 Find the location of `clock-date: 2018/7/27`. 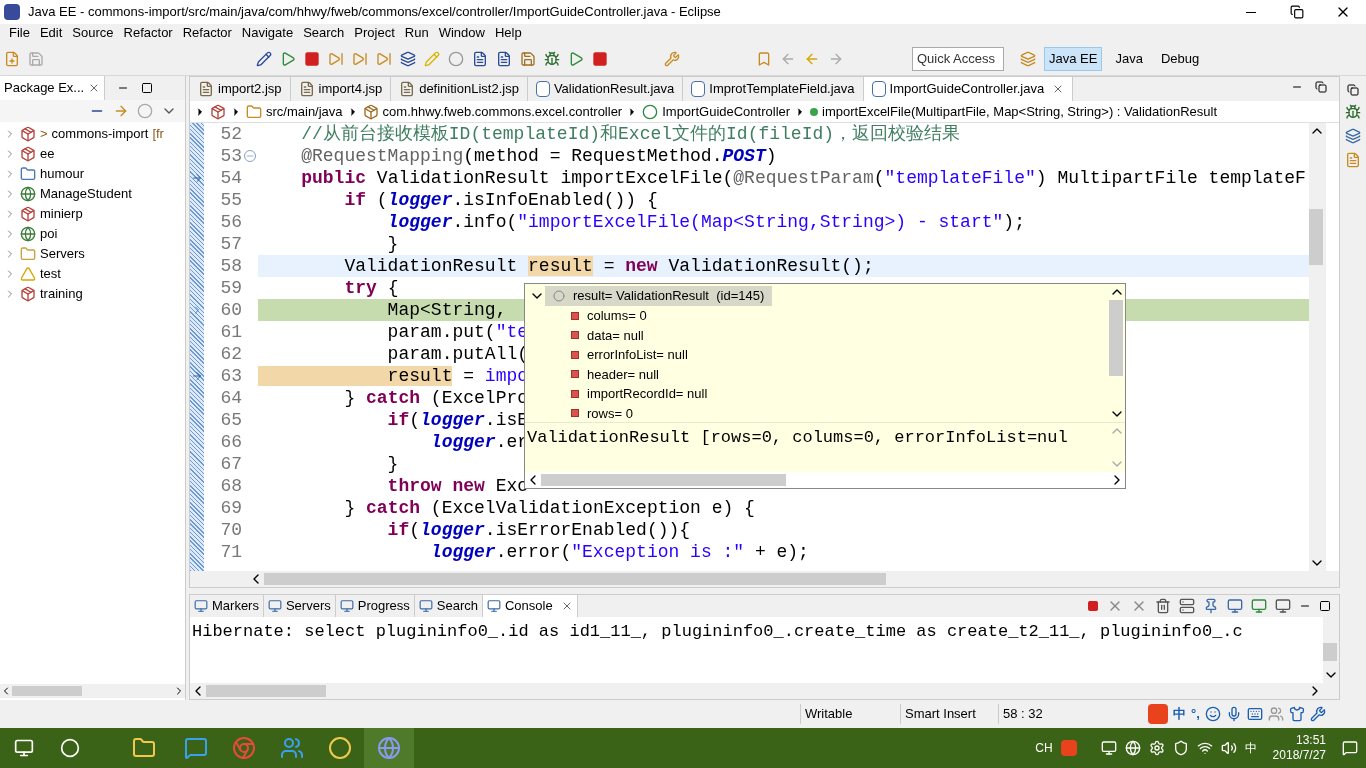

clock-date: 2018/7/27 is located at coordinates (1299, 755).